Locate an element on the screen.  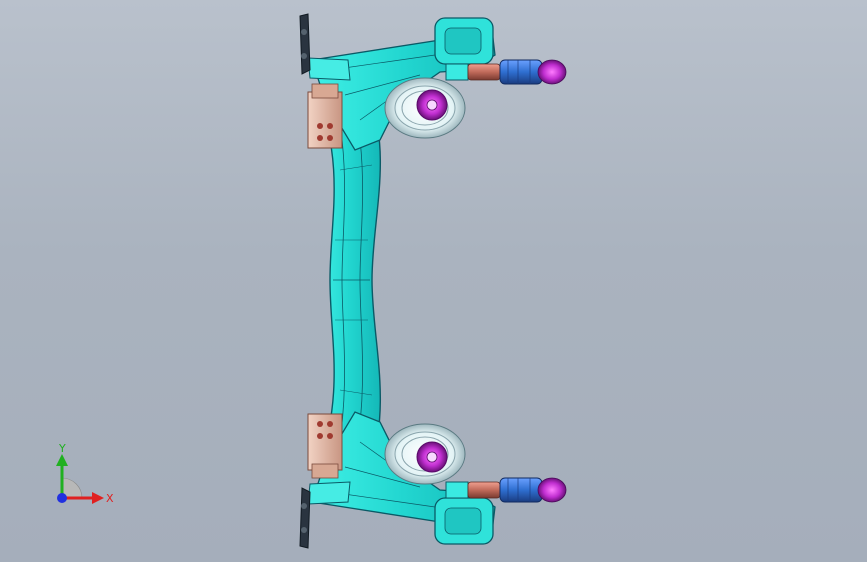
top-corner-assembly is located at coordinates (433, 82).